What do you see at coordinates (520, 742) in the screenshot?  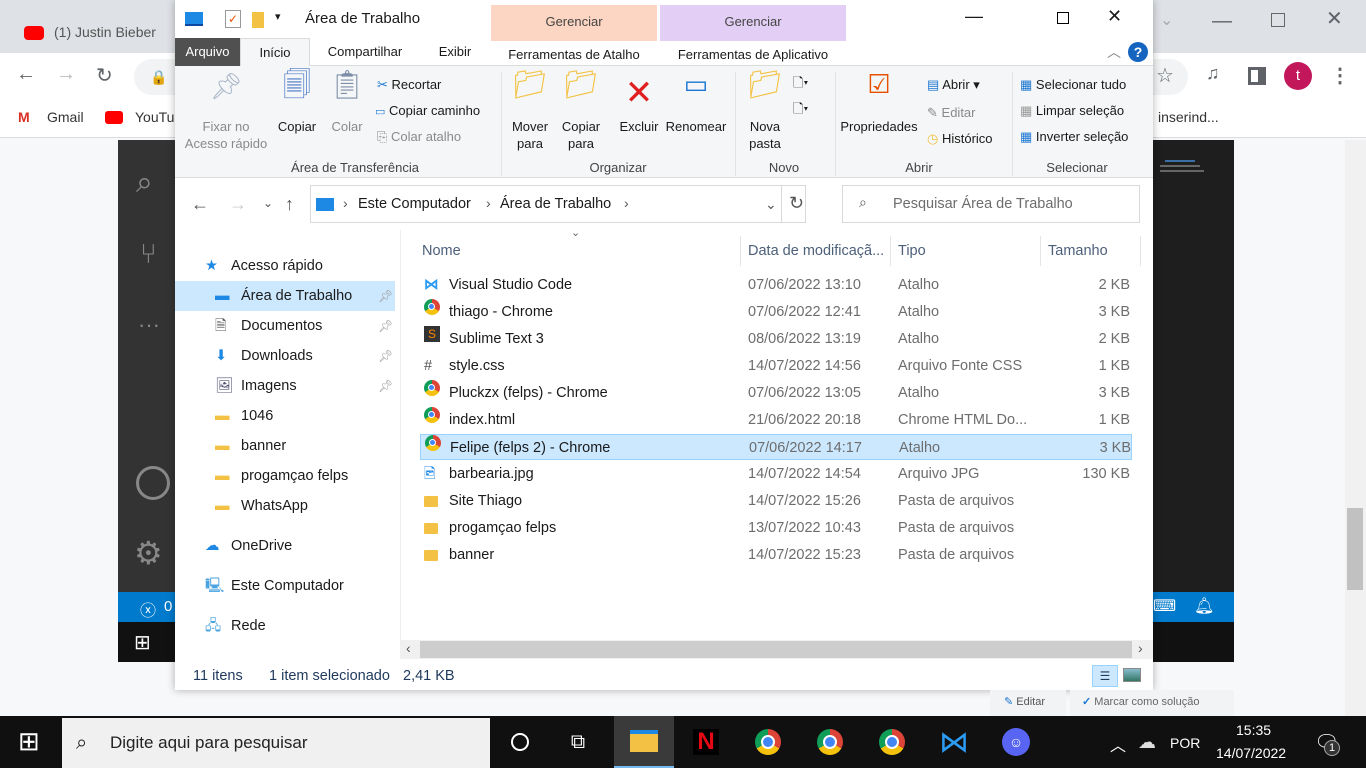 I see `task-view-cortana-button` at bounding box center [520, 742].